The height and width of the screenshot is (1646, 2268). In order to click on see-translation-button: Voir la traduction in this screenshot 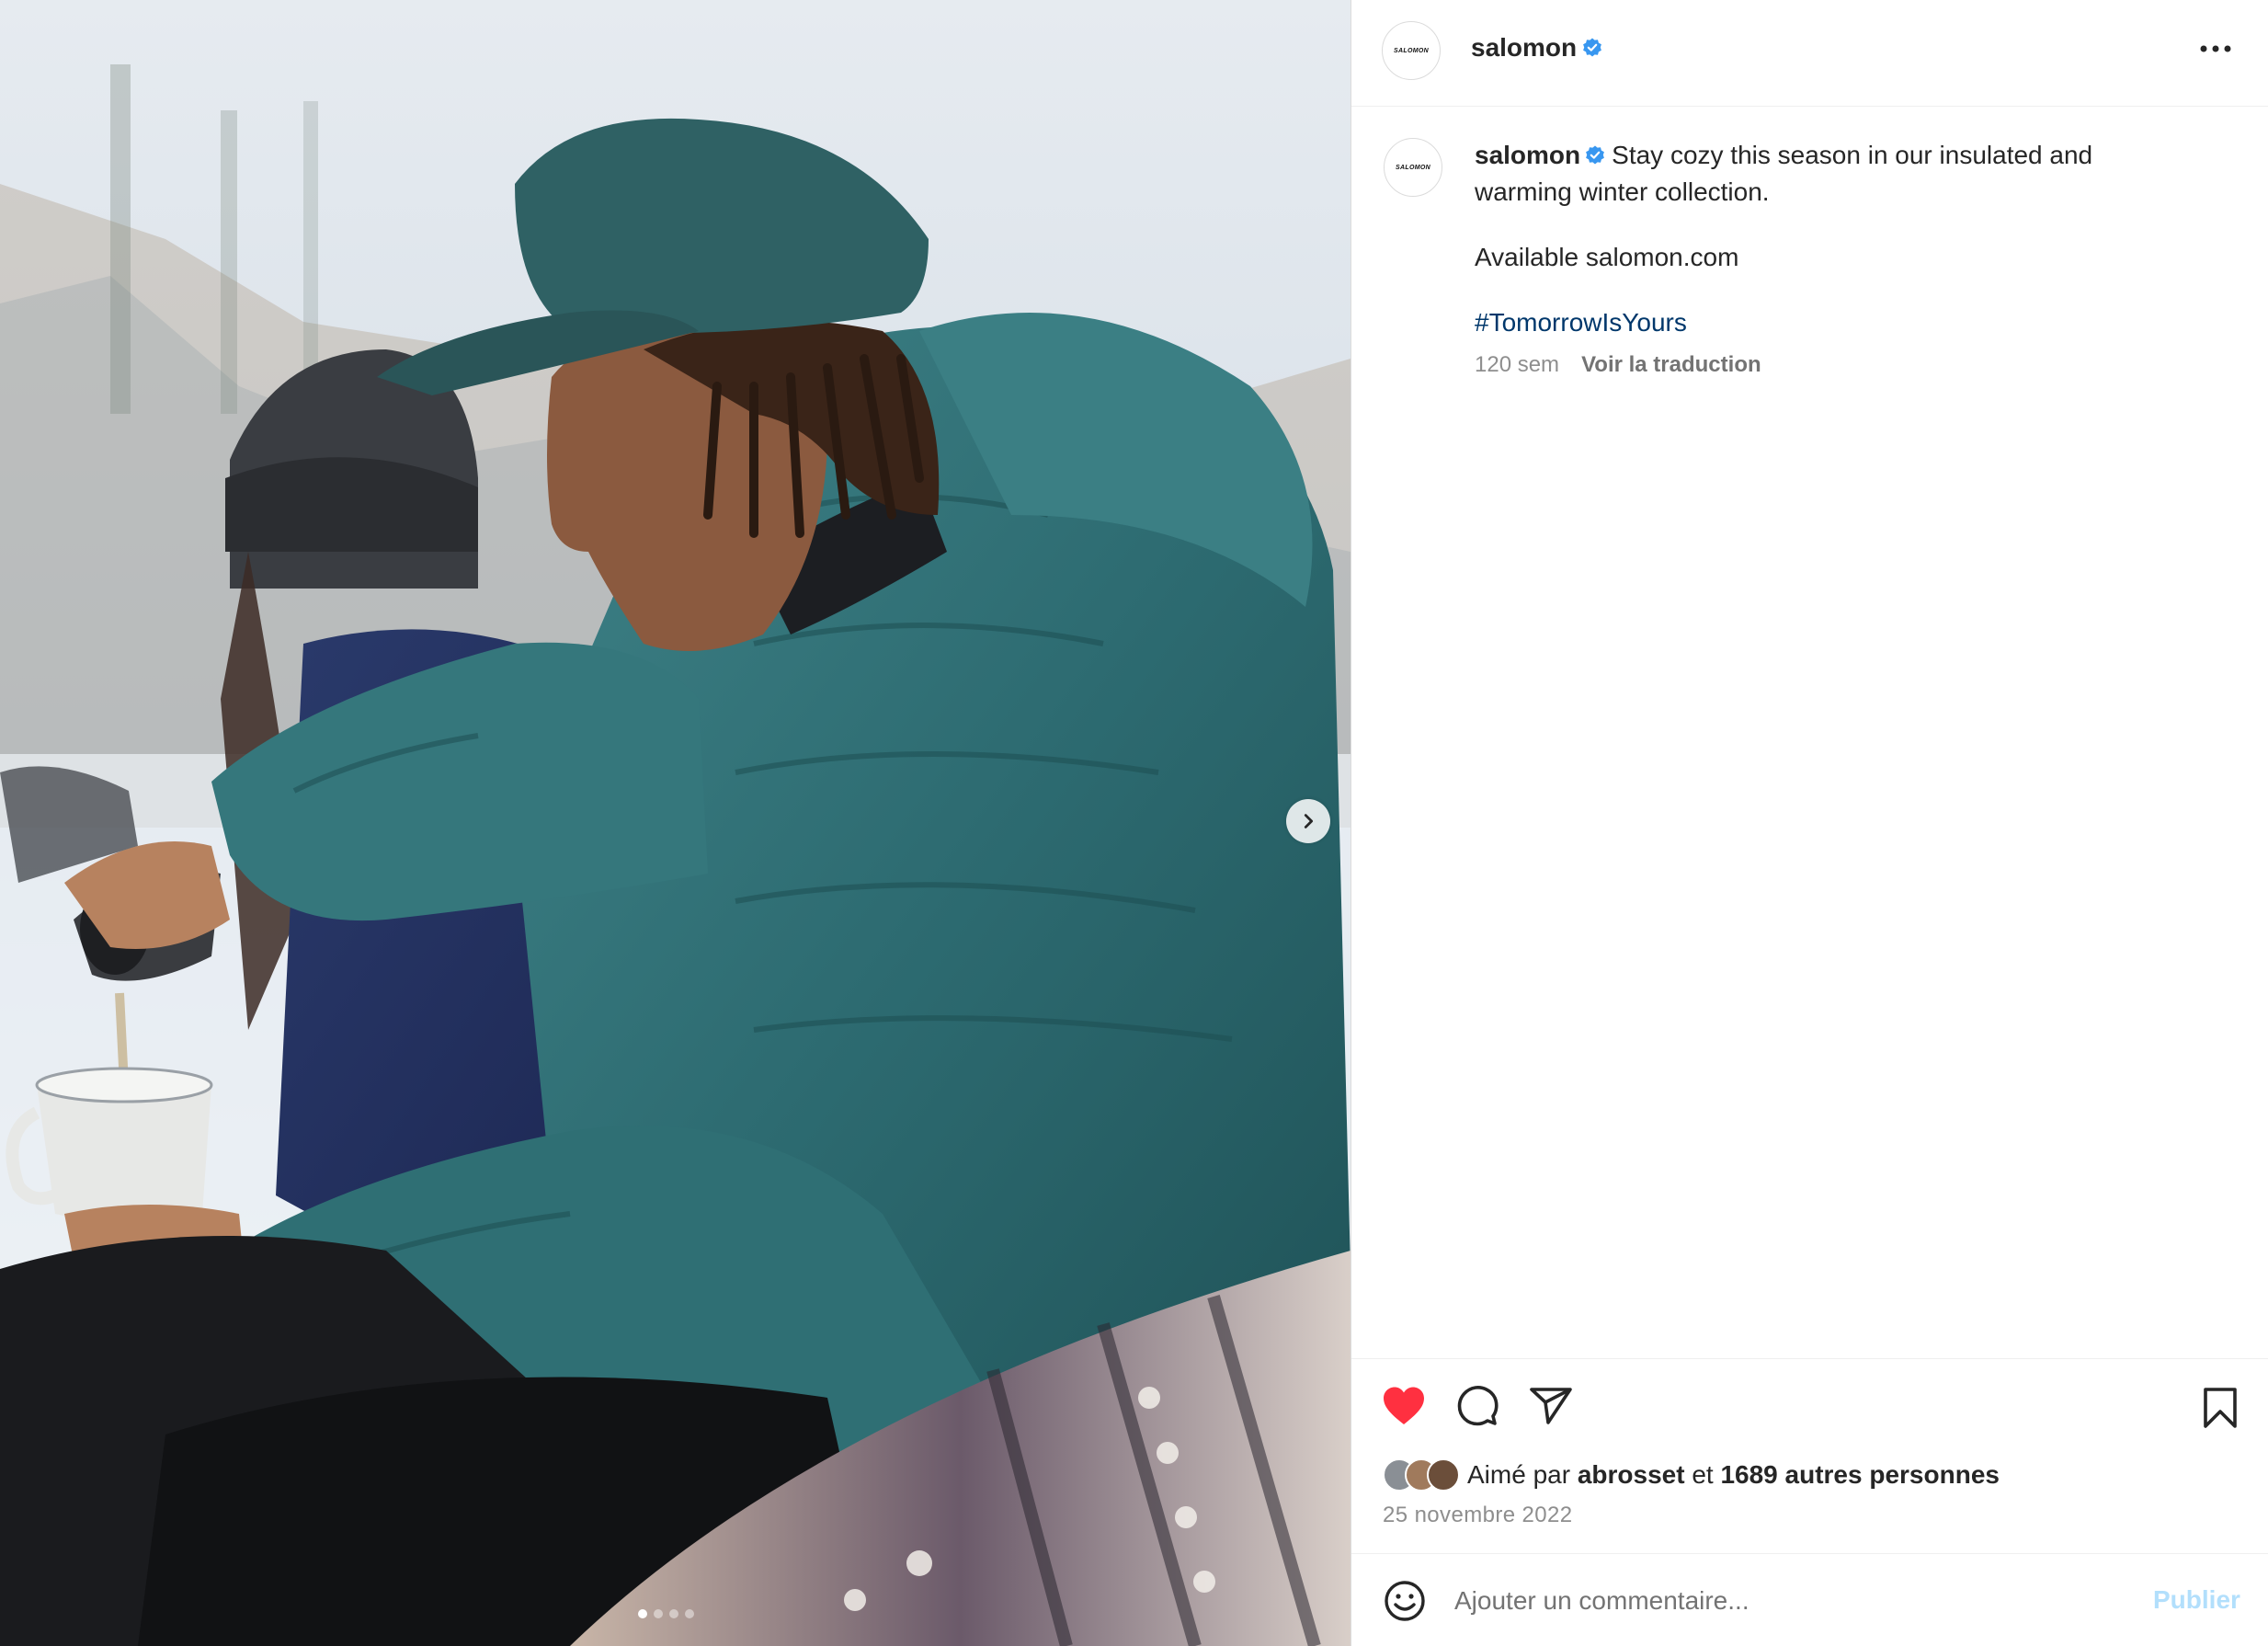, I will do `click(1671, 365)`.